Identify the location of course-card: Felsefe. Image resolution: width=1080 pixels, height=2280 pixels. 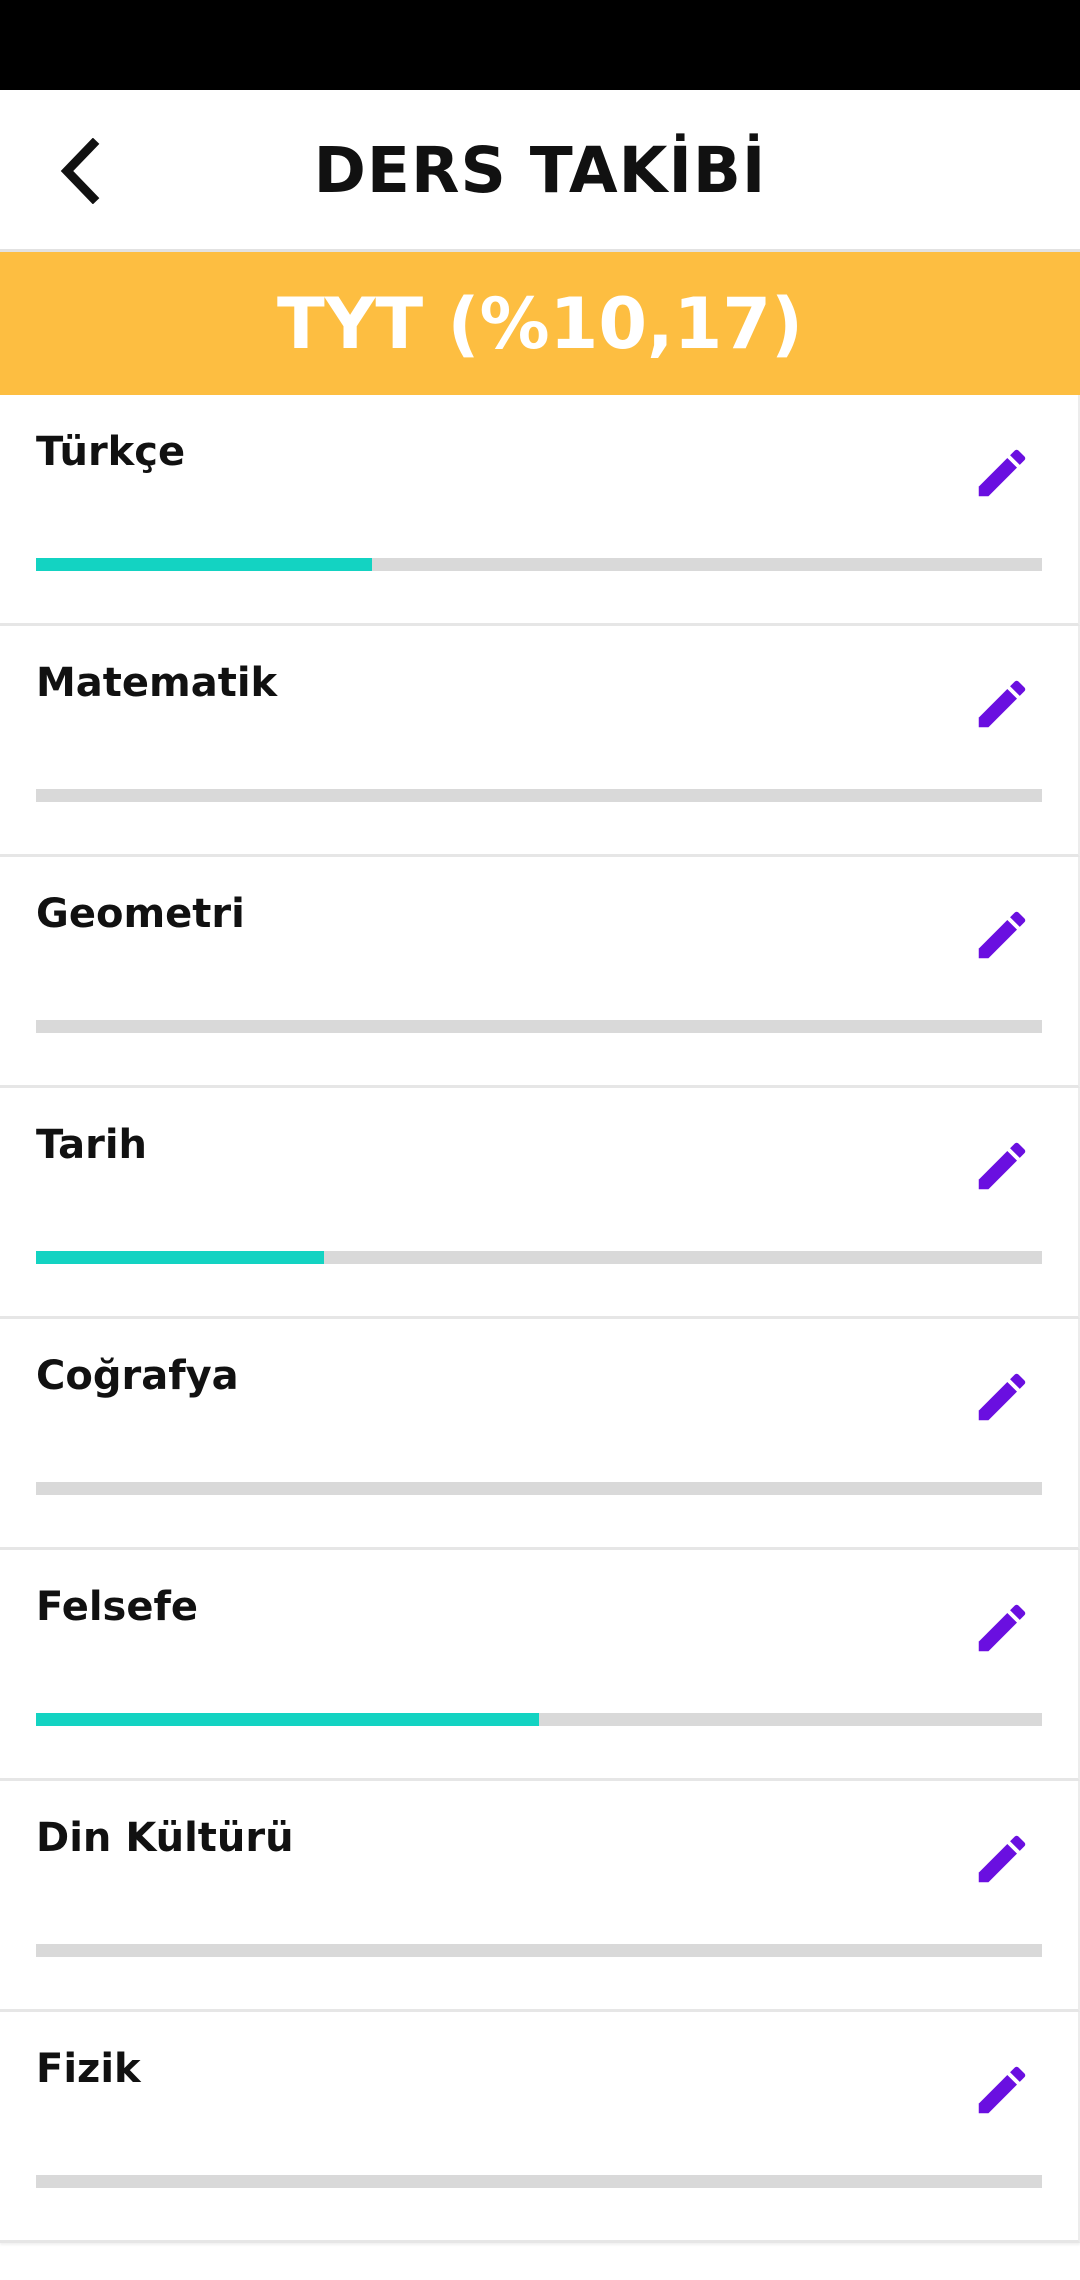
(540, 1665).